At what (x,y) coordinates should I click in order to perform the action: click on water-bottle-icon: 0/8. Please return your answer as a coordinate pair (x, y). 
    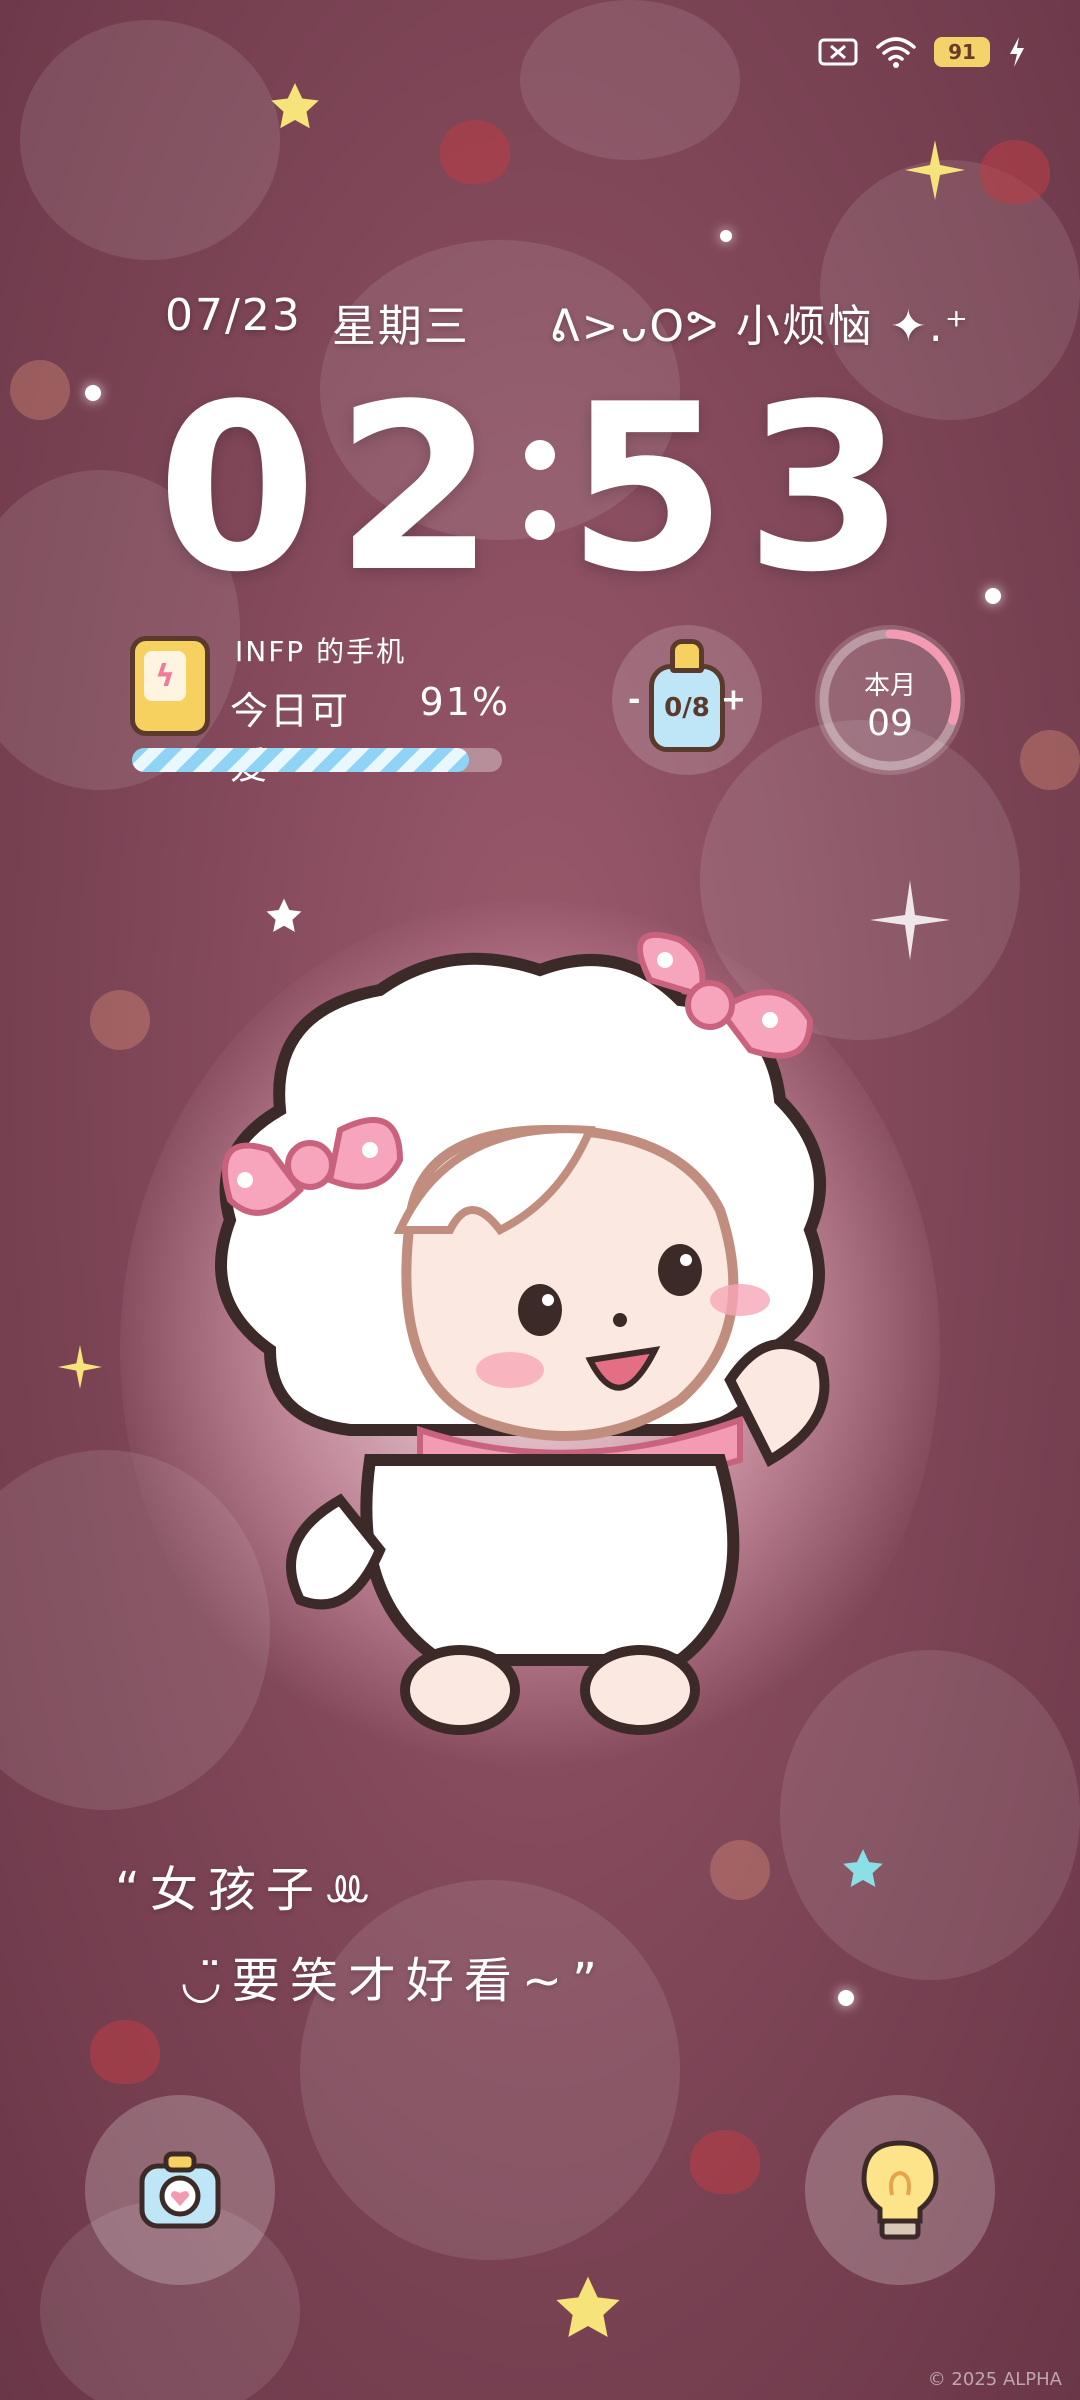
    Looking at the image, I should click on (687, 695).